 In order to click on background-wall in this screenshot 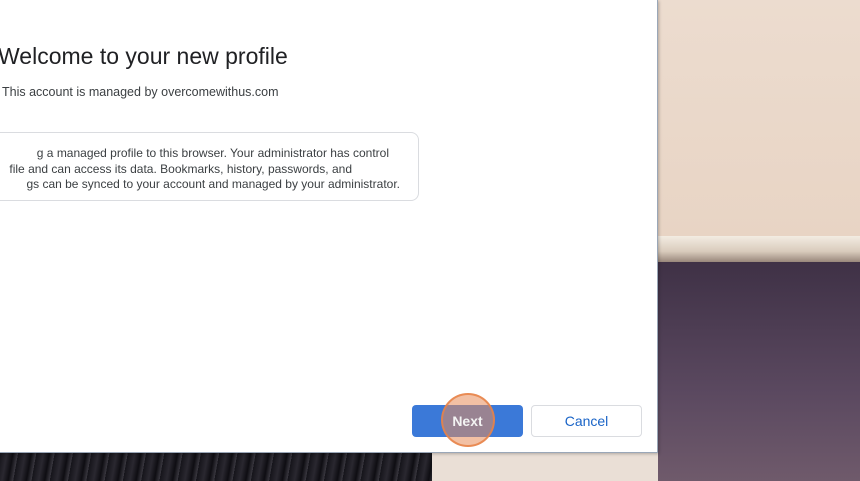, I will do `click(759, 120)`.